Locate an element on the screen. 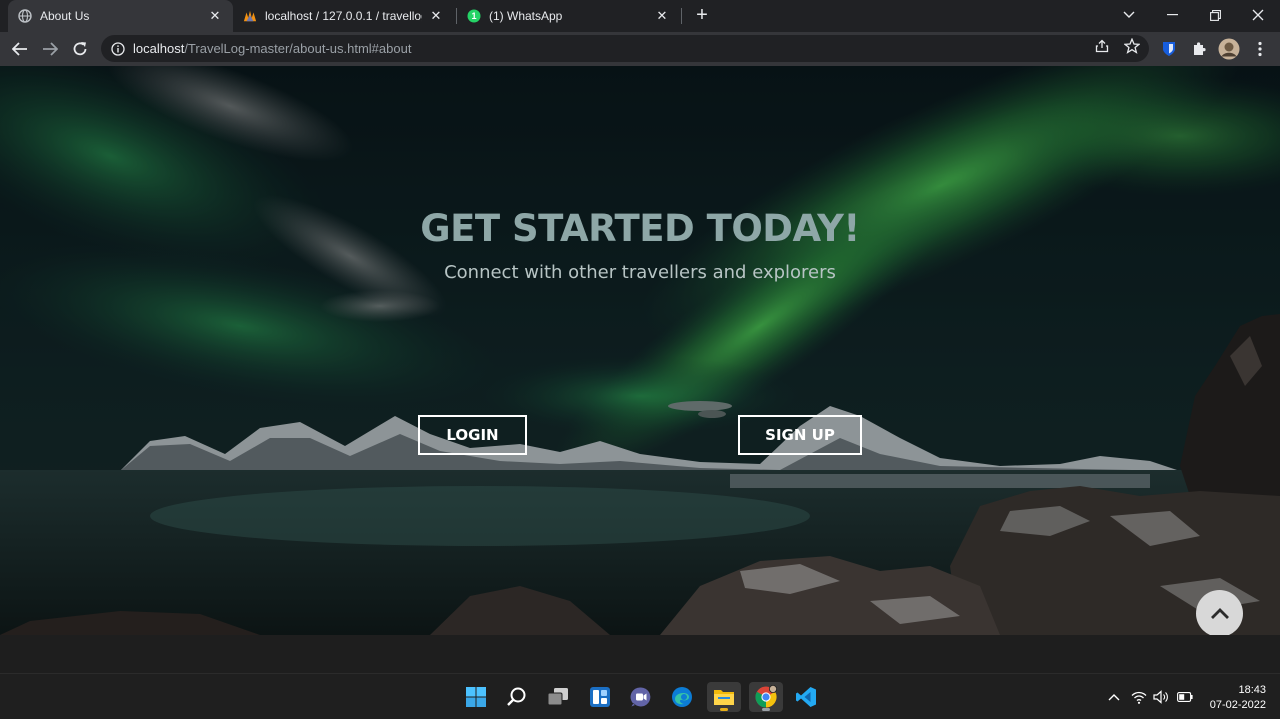 Image resolution: width=1280 pixels, height=719 pixels. search-icon is located at coordinates (516, 696).